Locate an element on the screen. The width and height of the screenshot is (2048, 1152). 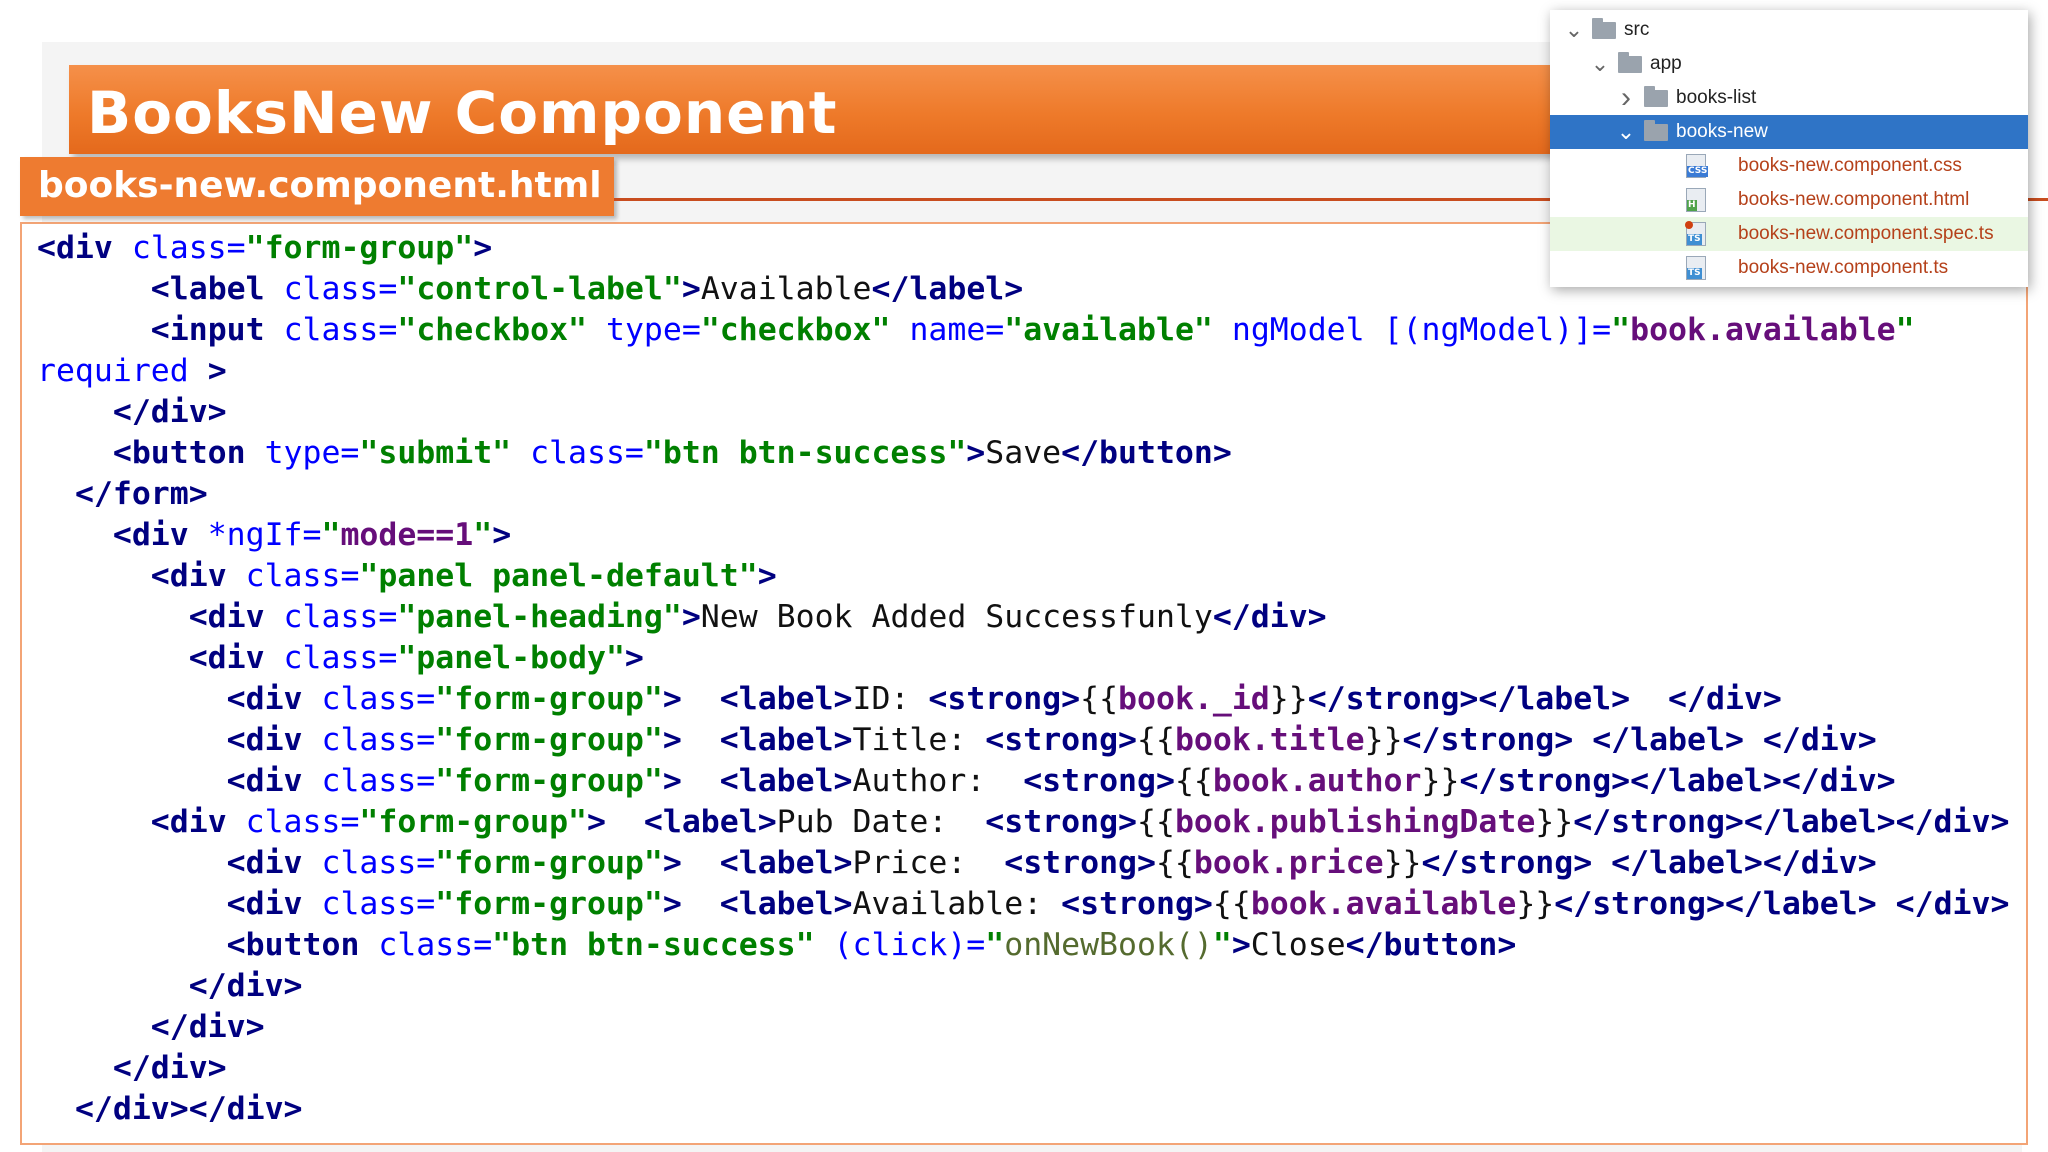
tree-item-label: books-new is located at coordinates (1722, 131).